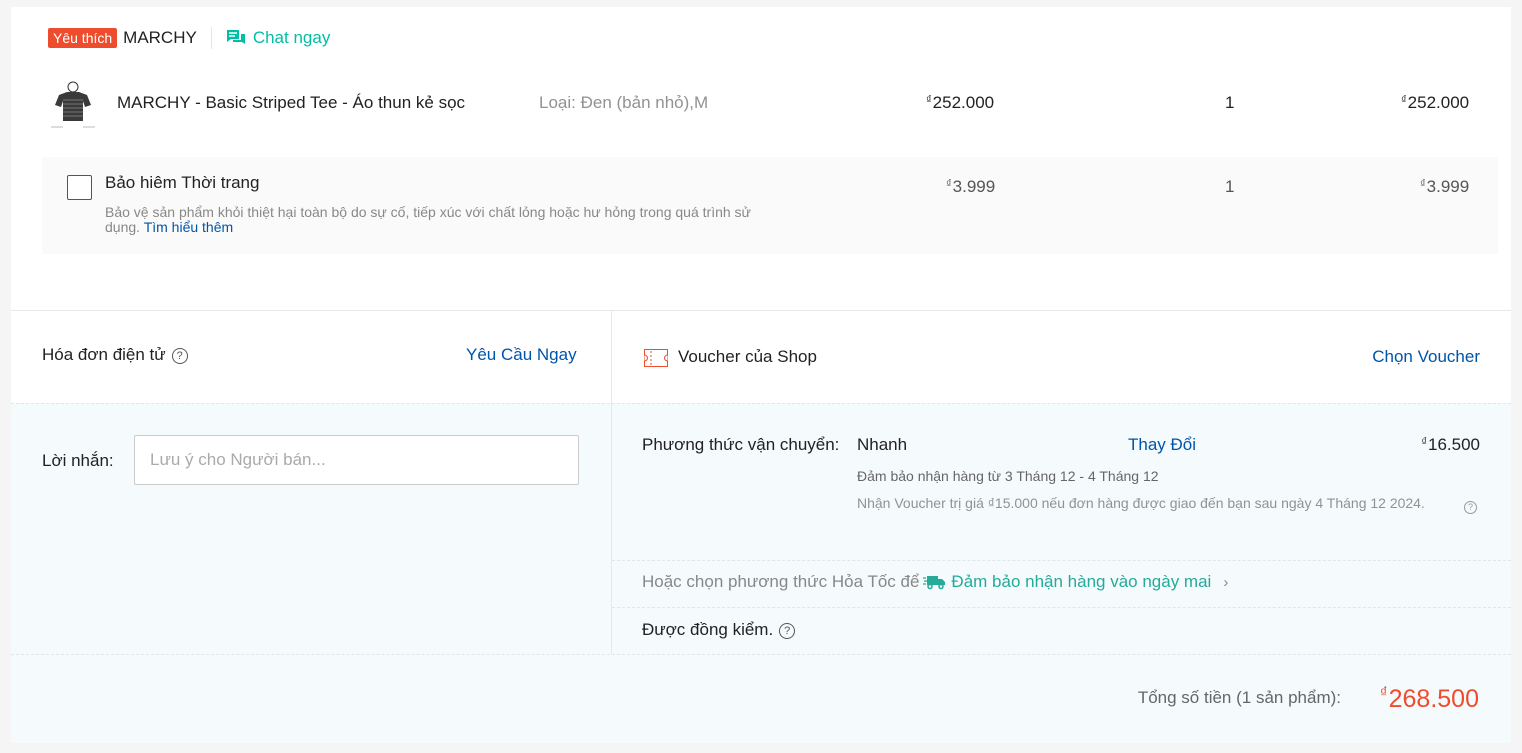 Image resolution: width=1522 pixels, height=753 pixels. I want to click on chat-button: Chat ngay, so click(278, 38).